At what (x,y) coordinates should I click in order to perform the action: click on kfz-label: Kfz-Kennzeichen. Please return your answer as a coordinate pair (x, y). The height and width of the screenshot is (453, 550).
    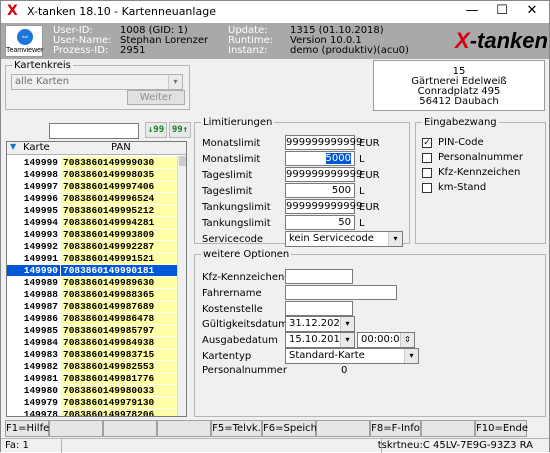
    Looking at the image, I should click on (243, 277).